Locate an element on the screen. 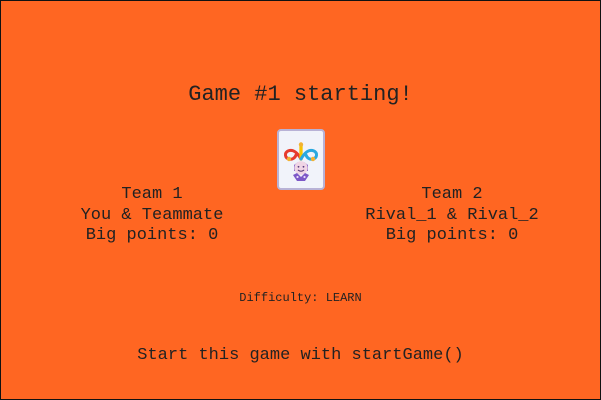  difficulty-label: Difficulty: LEARN is located at coordinates (300, 298).